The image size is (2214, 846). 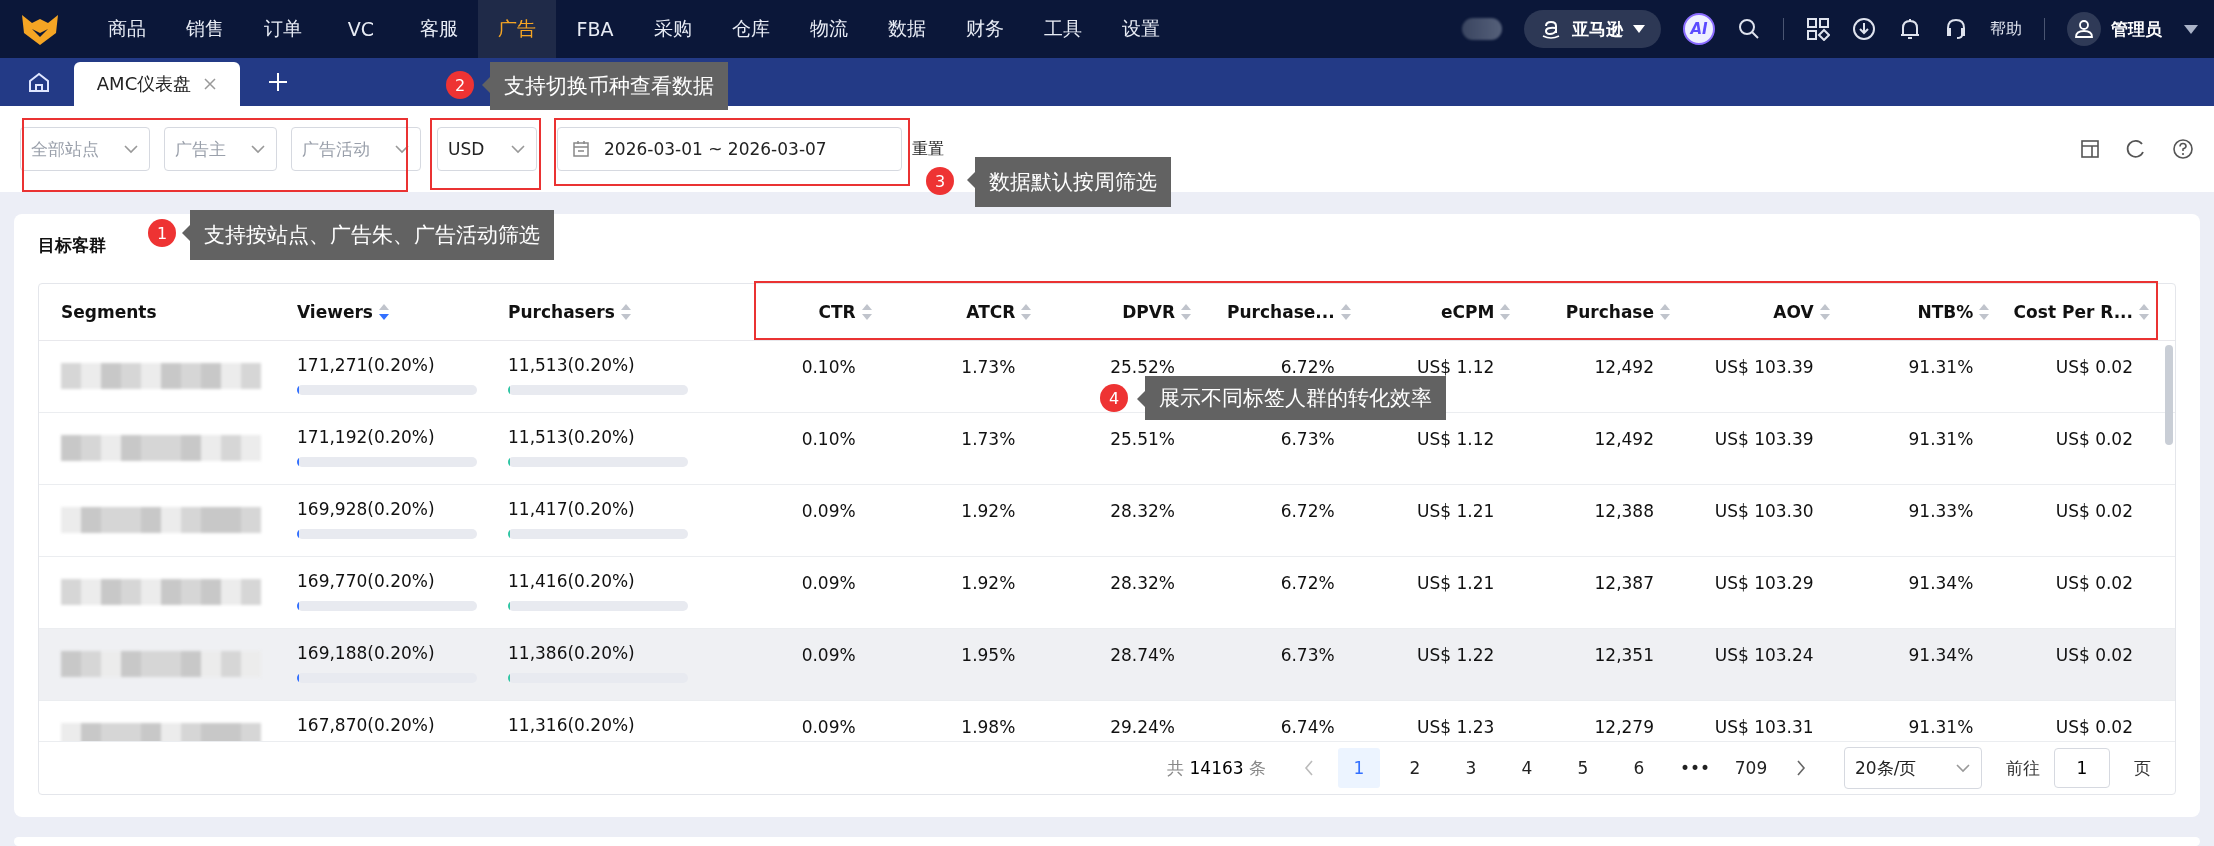 I want to click on table-cell: 0.10%, so click(x=828, y=367).